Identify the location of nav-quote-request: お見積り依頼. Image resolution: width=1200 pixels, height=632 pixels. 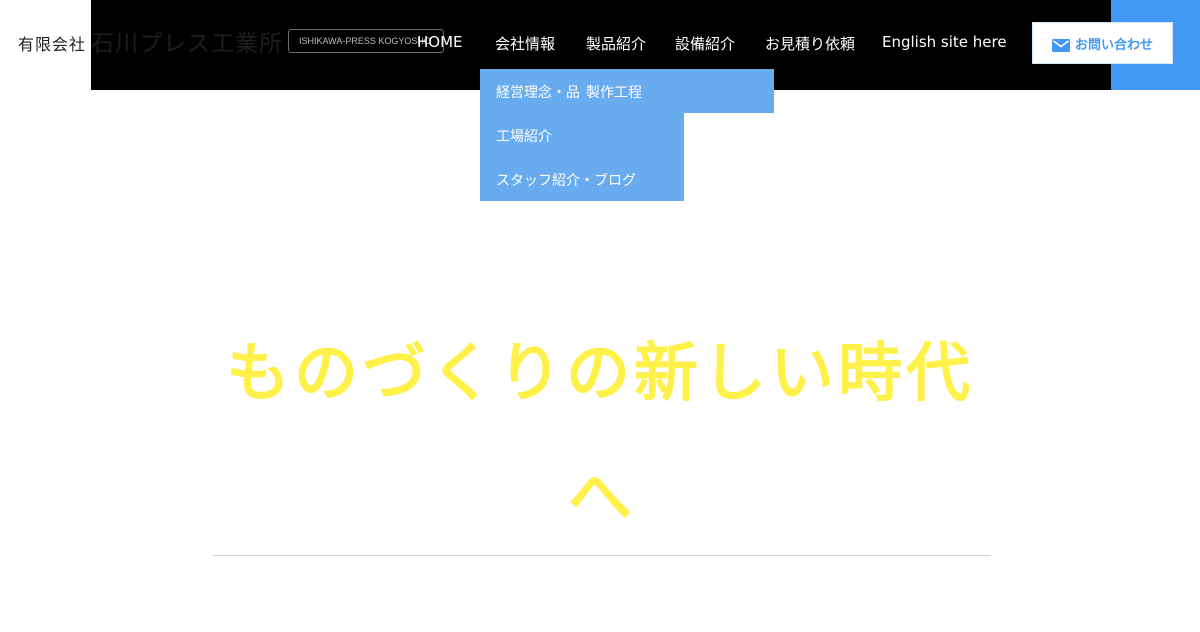
(810, 43).